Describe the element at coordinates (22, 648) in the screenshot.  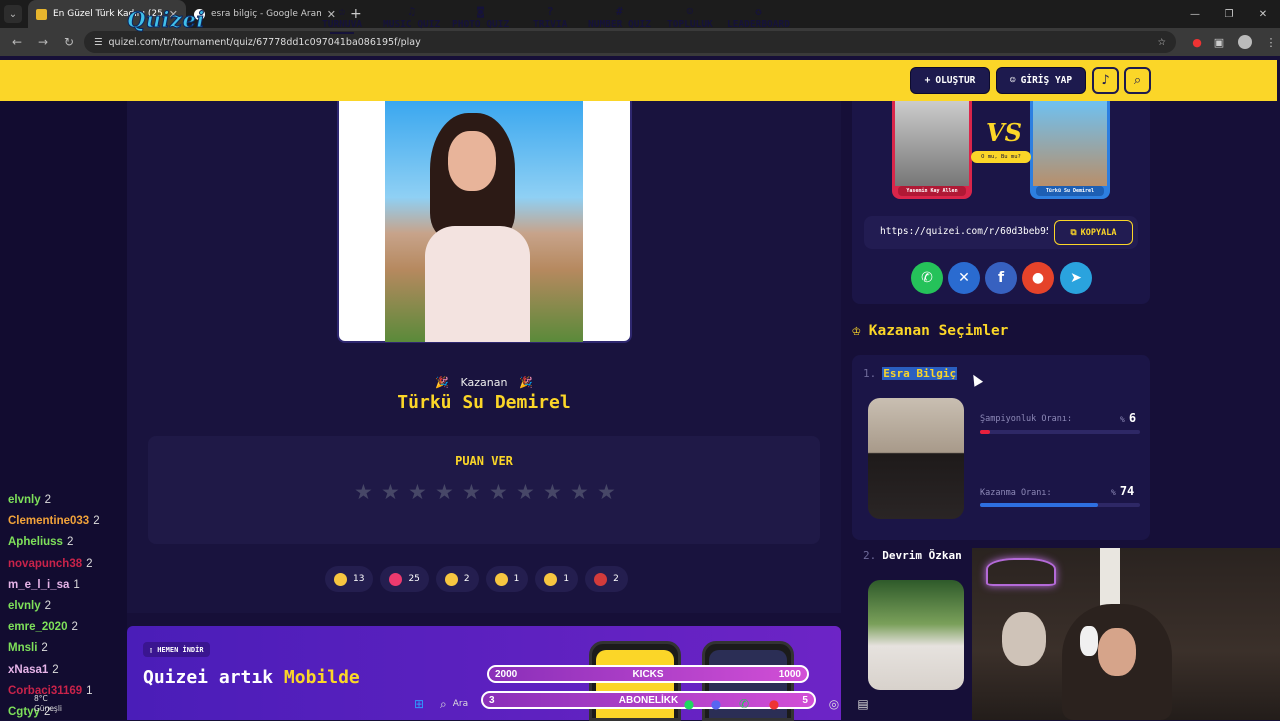
I see `chat-username: Mnsli` at that location.